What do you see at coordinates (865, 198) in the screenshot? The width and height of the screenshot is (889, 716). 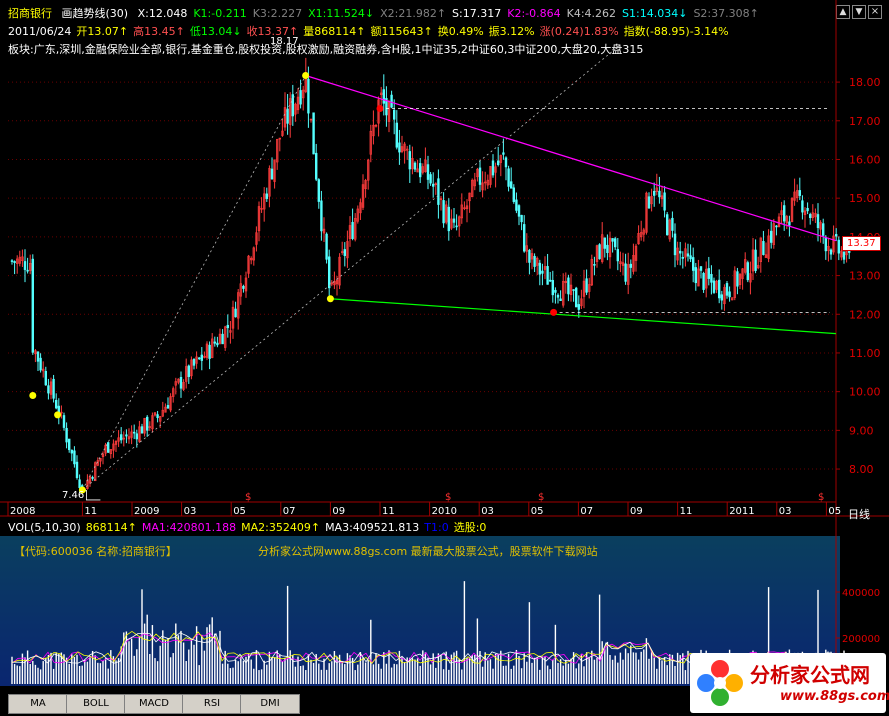 I see `price-tick-label: 15.00` at bounding box center [865, 198].